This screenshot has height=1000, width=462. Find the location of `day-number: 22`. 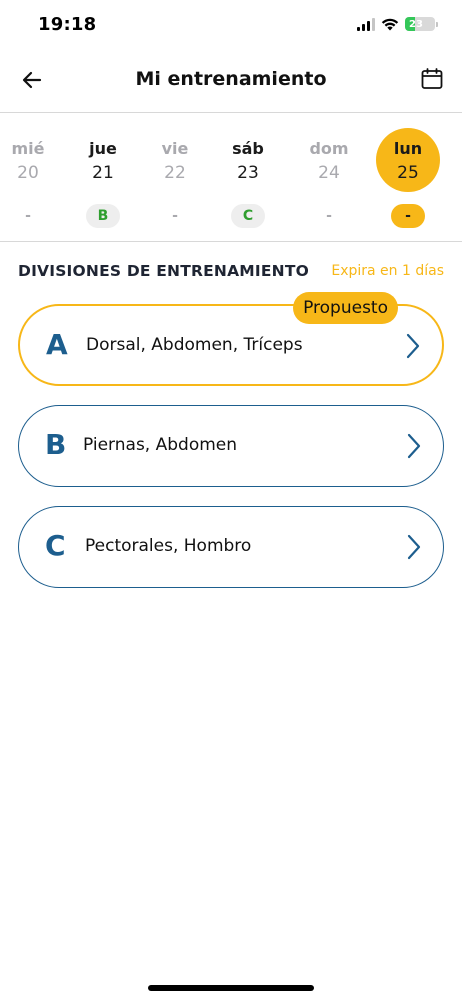

day-number: 22 is located at coordinates (175, 173).